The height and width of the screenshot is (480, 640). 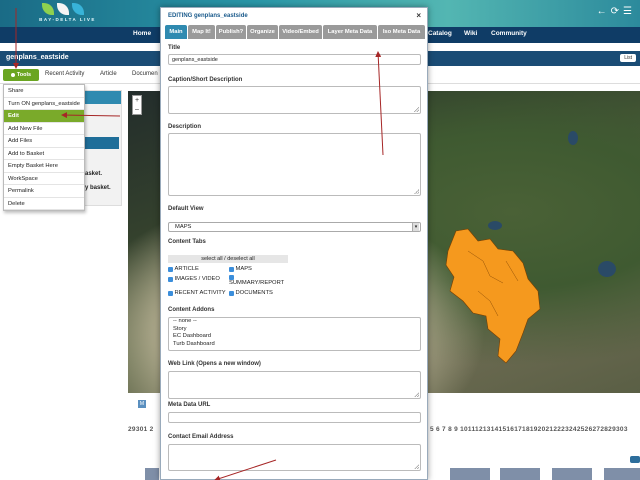 What do you see at coordinates (185, 127) in the screenshot?
I see `description-label: Description` at bounding box center [185, 127].